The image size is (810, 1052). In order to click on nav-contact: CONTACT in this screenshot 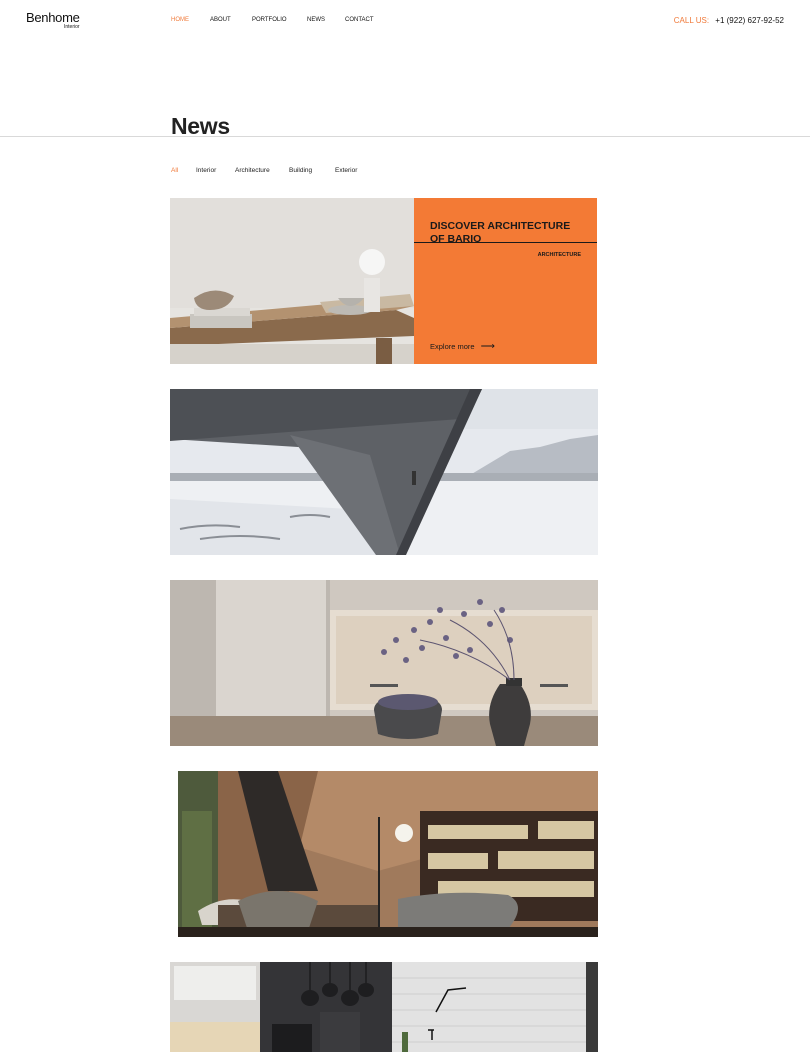, I will do `click(365, 20)`.